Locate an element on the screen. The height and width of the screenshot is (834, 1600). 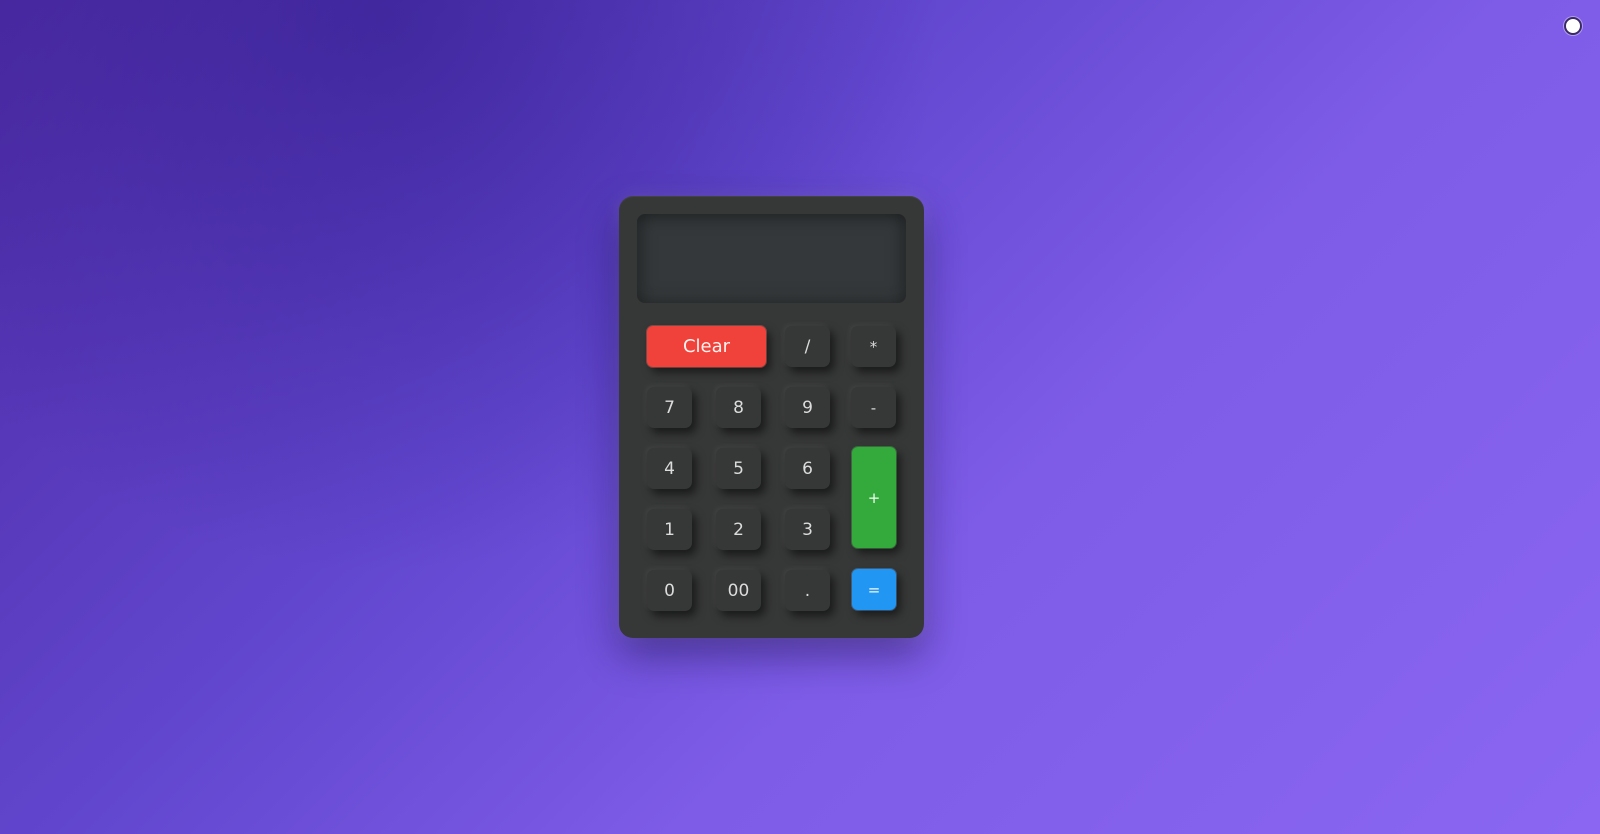
digit-4-button: 4 is located at coordinates (669, 468).